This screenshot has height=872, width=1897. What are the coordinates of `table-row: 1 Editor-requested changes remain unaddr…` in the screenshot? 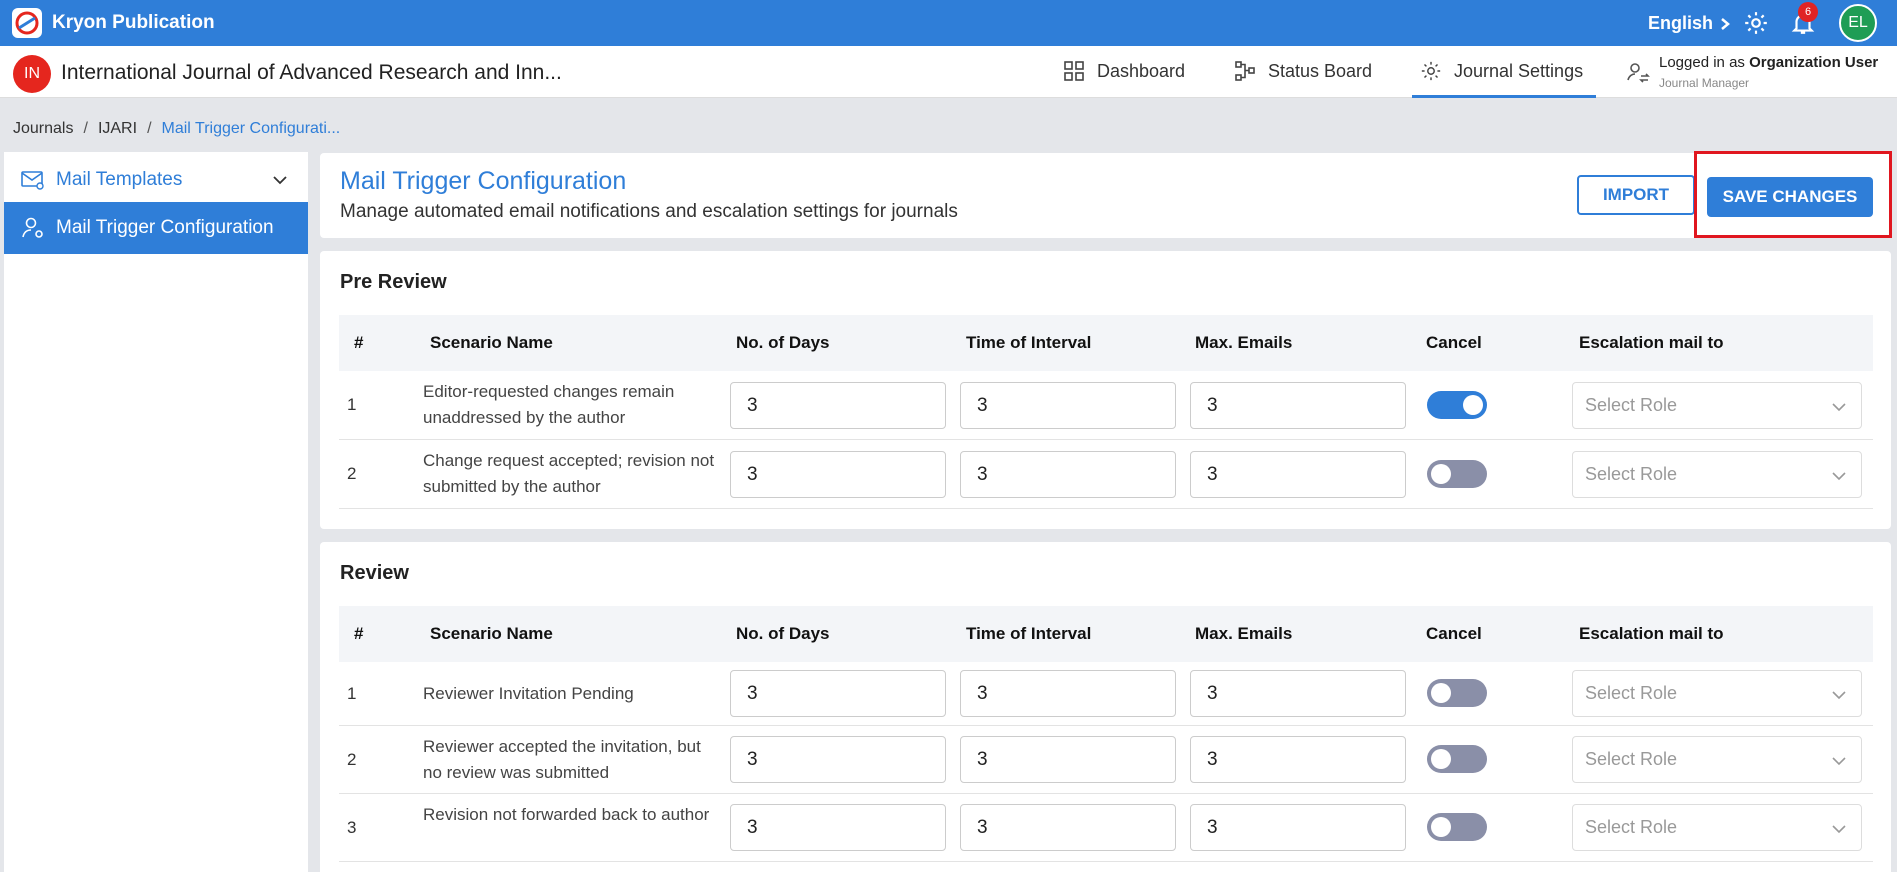 It's located at (1106, 405).